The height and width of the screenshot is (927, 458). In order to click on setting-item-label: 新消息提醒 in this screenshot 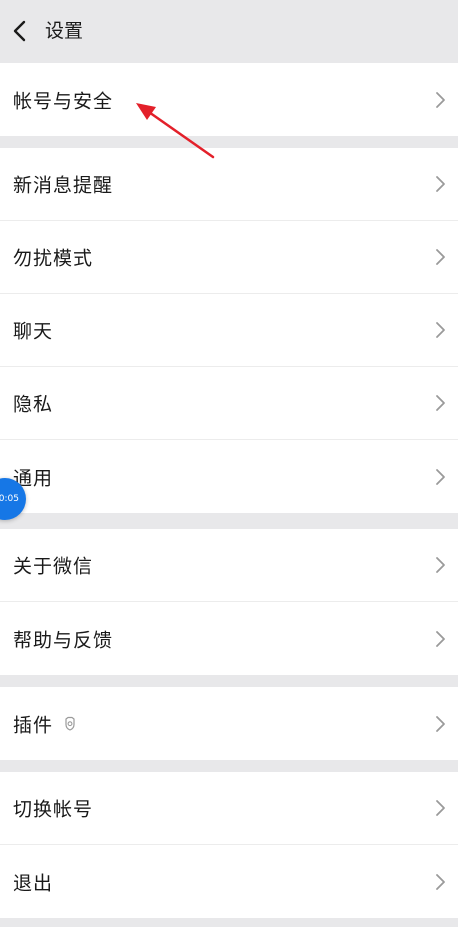, I will do `click(63, 185)`.